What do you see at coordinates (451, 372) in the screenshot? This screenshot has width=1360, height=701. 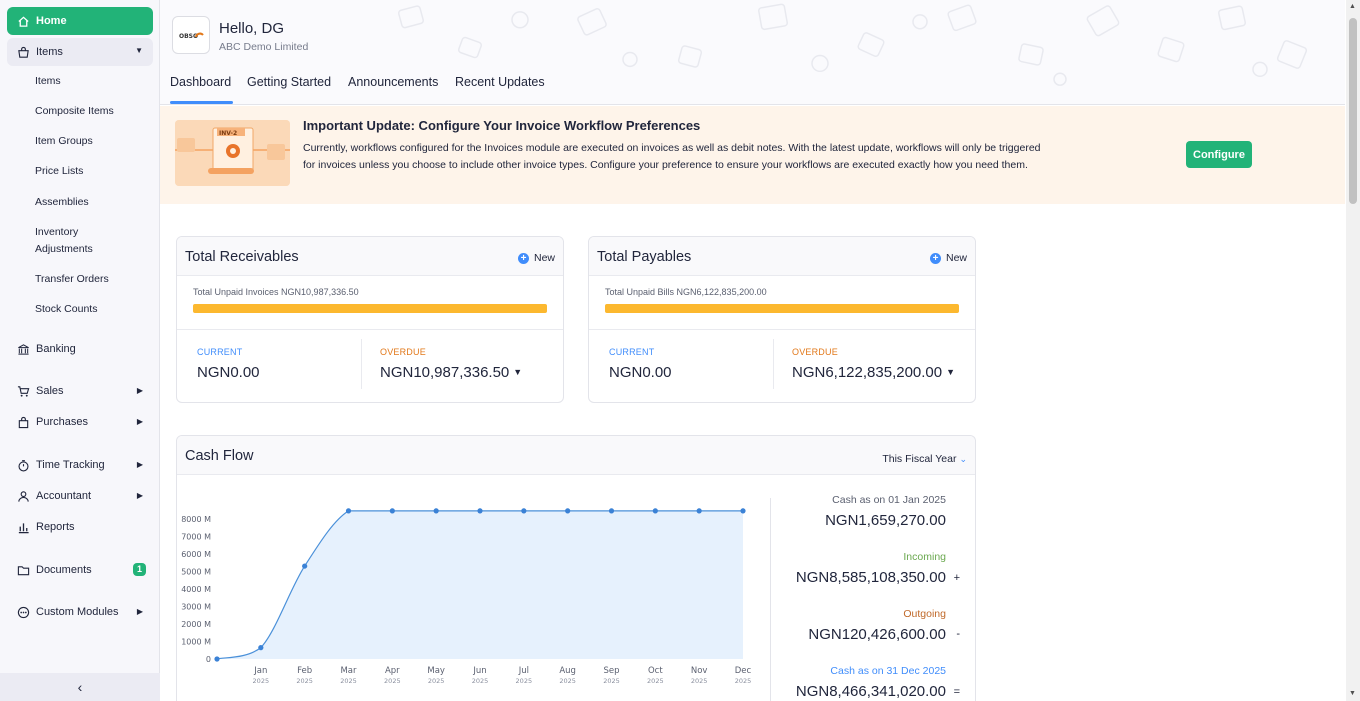 I see `overdue-receivables-dropdown: NGN10,987,336.50 ▼` at bounding box center [451, 372].